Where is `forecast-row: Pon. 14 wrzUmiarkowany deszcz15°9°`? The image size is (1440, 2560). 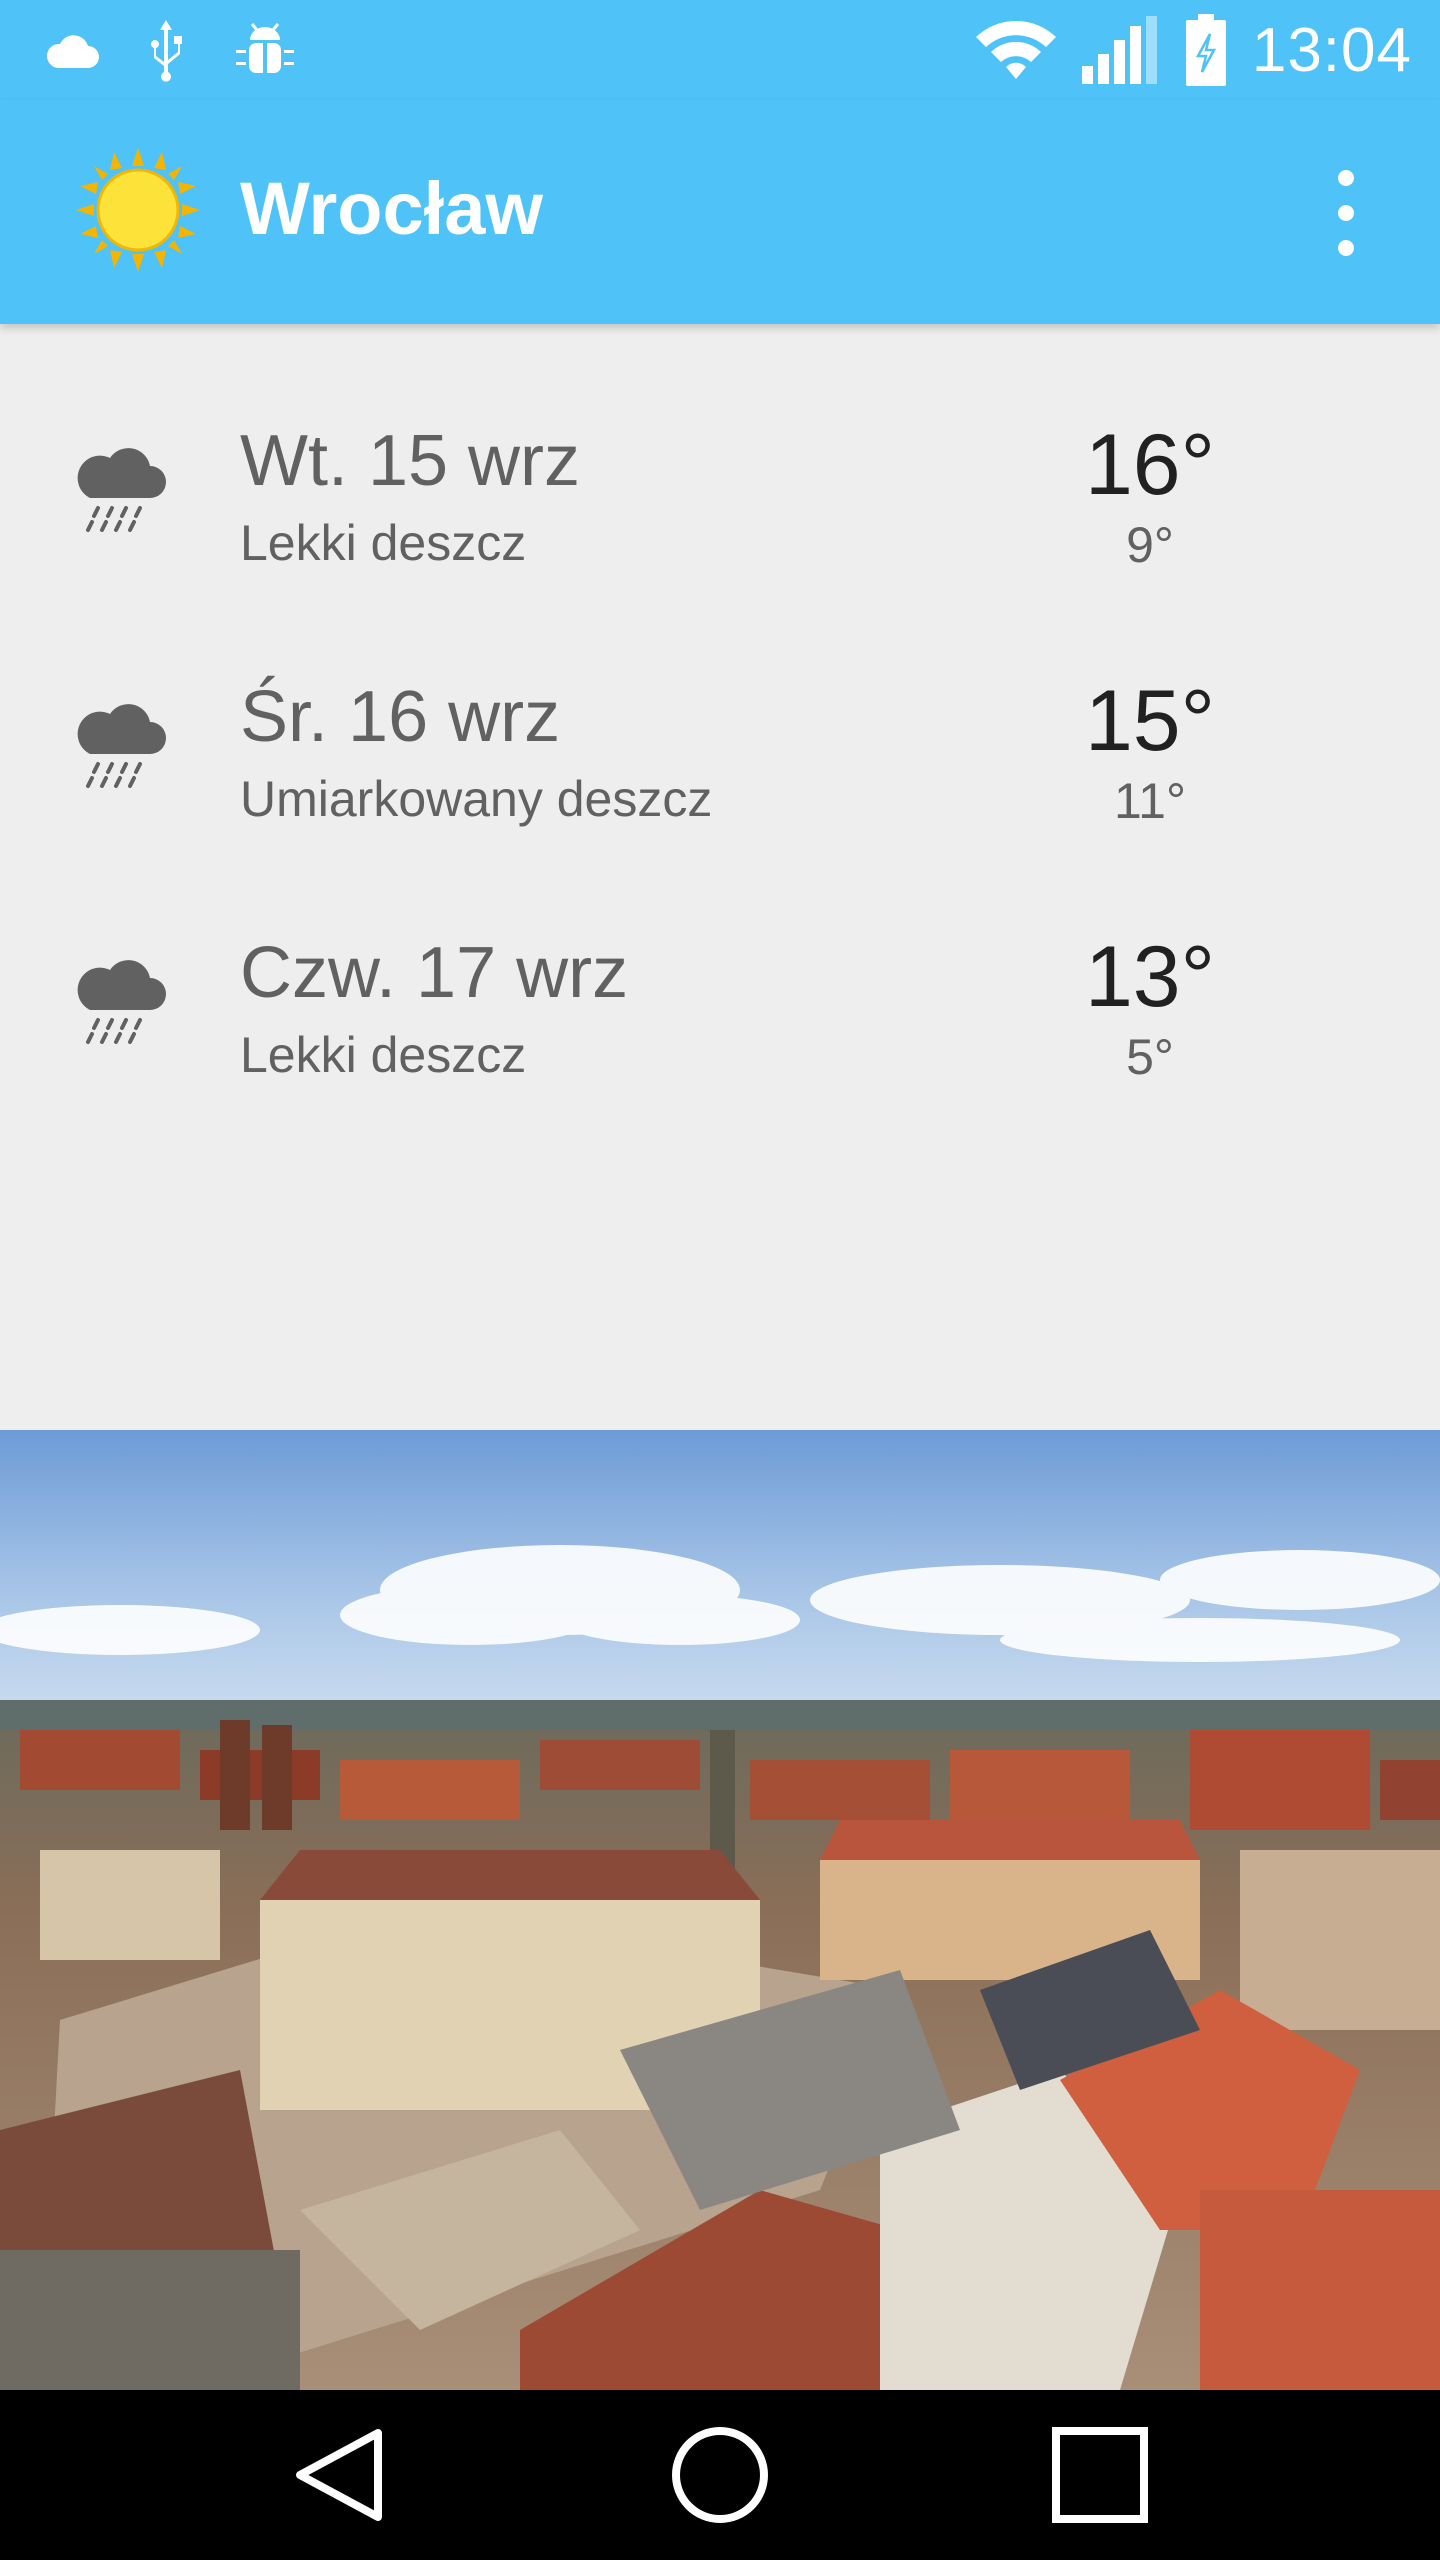
forecast-row: Pon. 14 wrzUmiarkowany deszcz15°9° is located at coordinates (720, 345).